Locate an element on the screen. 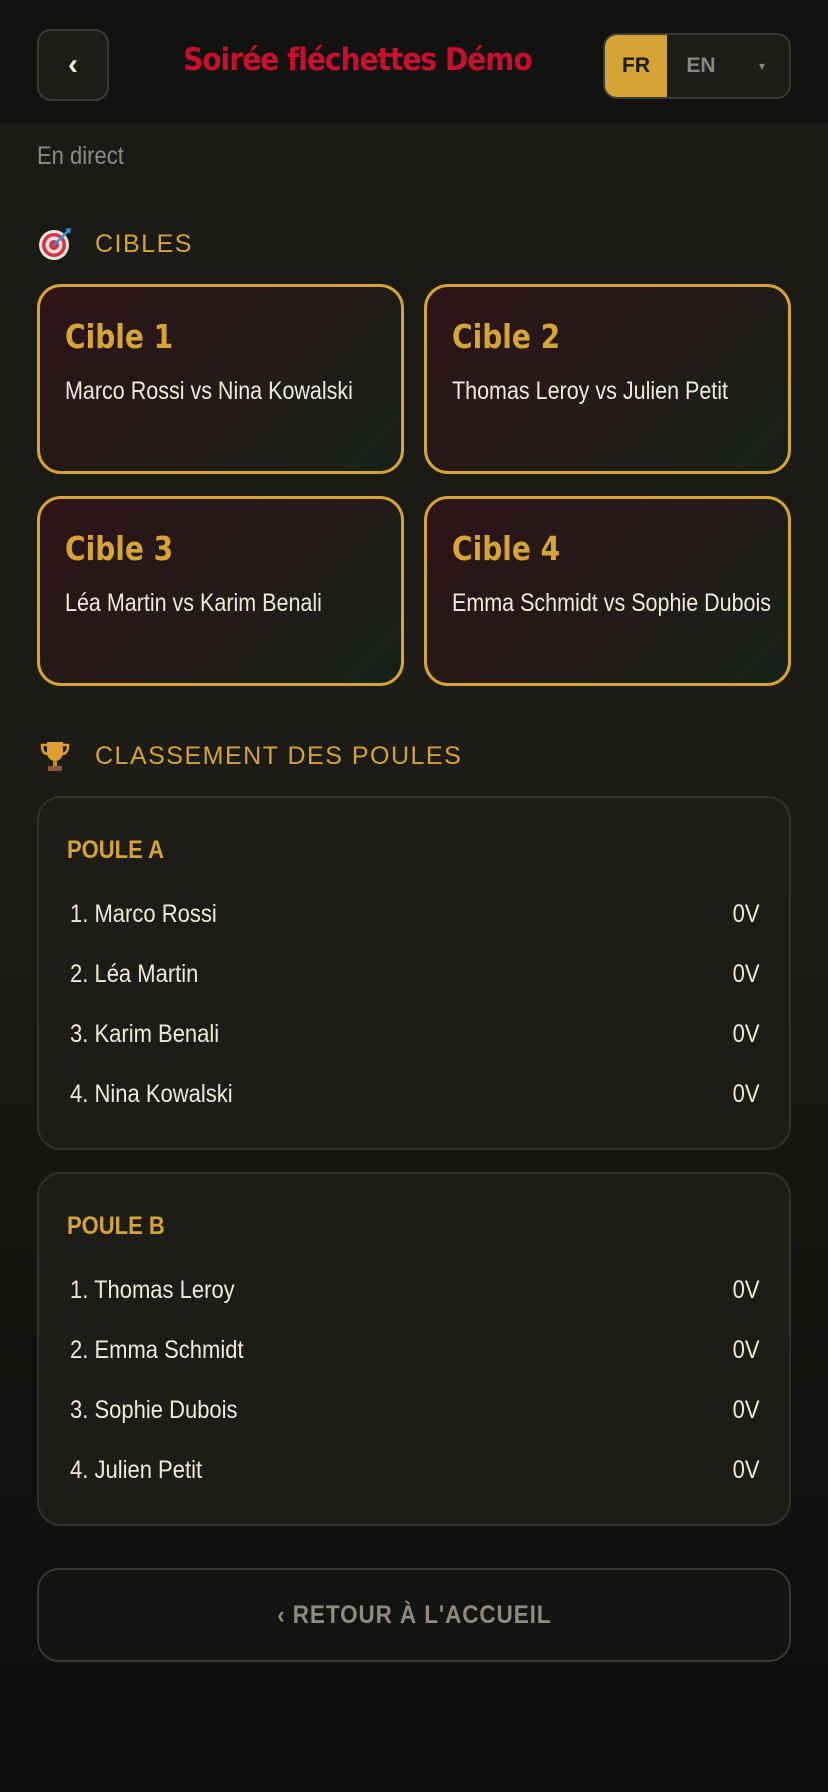  table-row: 4. Julien Petit 0V is located at coordinates (415, 1470).